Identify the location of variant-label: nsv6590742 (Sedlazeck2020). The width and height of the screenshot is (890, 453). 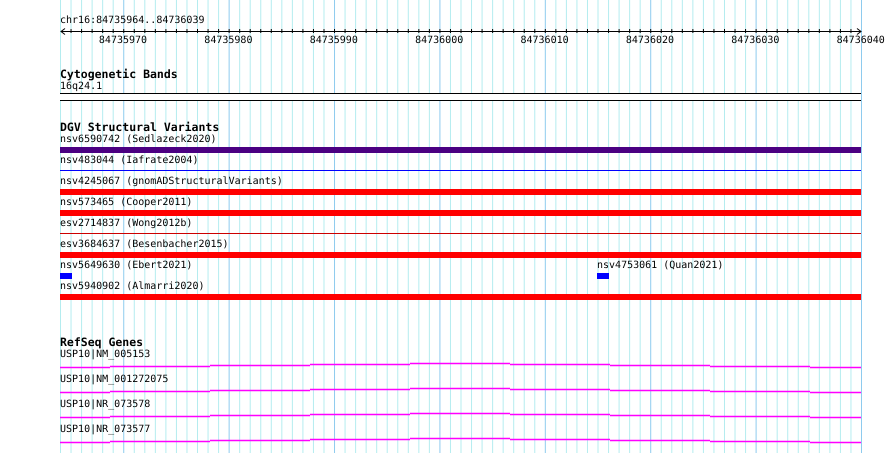
(139, 140).